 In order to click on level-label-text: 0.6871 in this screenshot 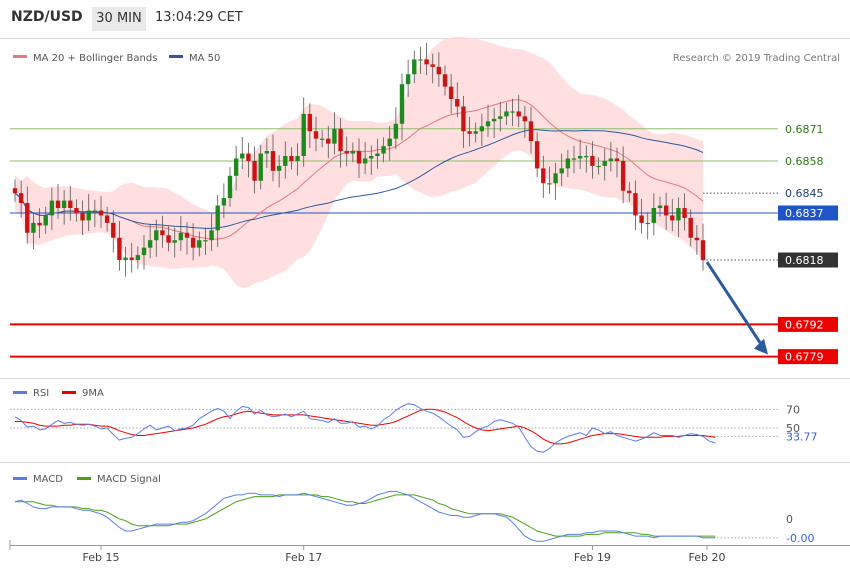, I will do `click(804, 129)`.